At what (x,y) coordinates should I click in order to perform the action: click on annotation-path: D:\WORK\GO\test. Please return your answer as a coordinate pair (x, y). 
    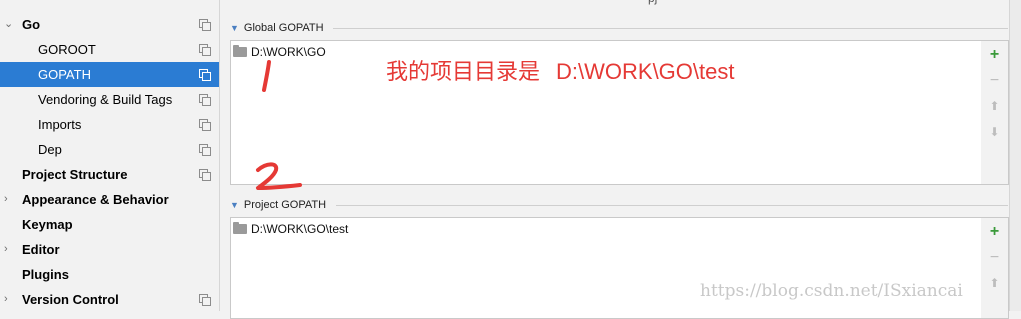
    Looking at the image, I should click on (645, 71).